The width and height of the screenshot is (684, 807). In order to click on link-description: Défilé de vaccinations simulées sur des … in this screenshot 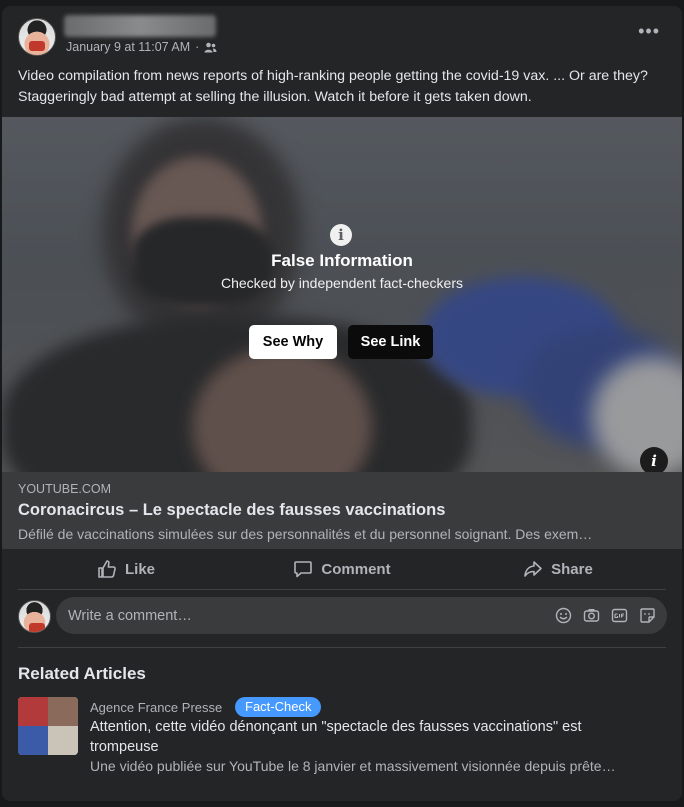, I will do `click(305, 534)`.